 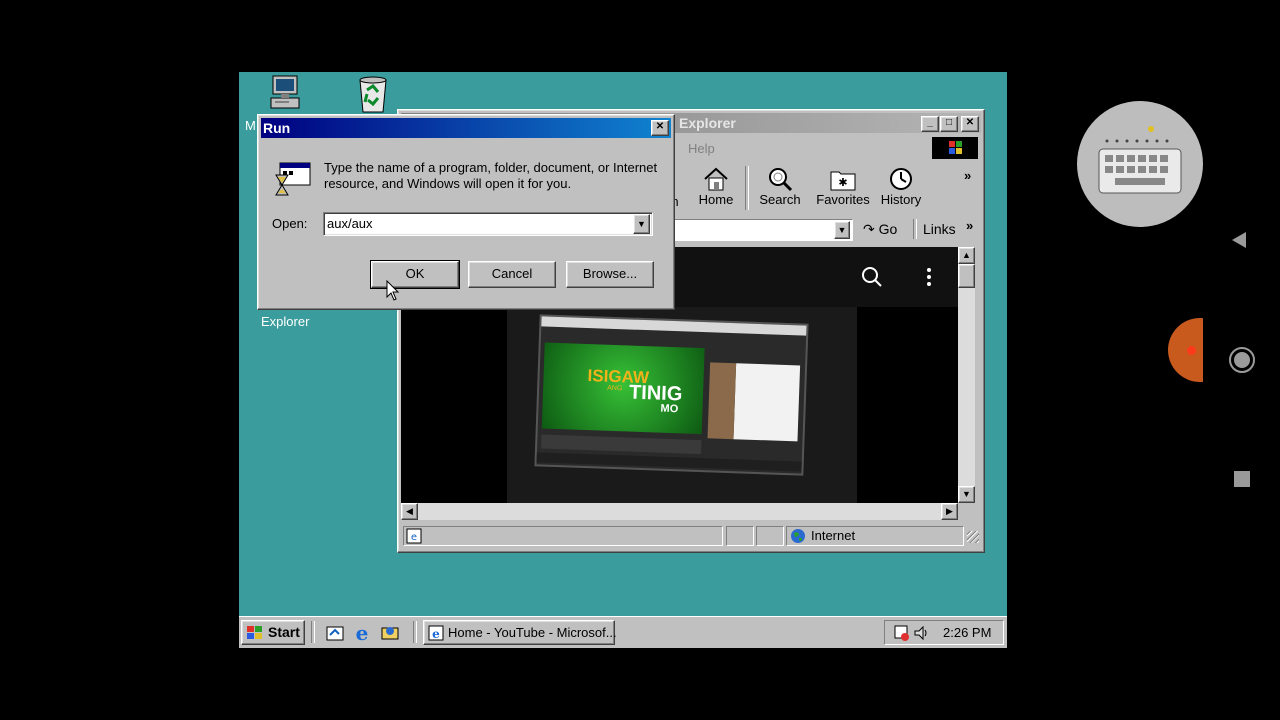 I want to click on address-dropdown-button: ▼, so click(x=842, y=230).